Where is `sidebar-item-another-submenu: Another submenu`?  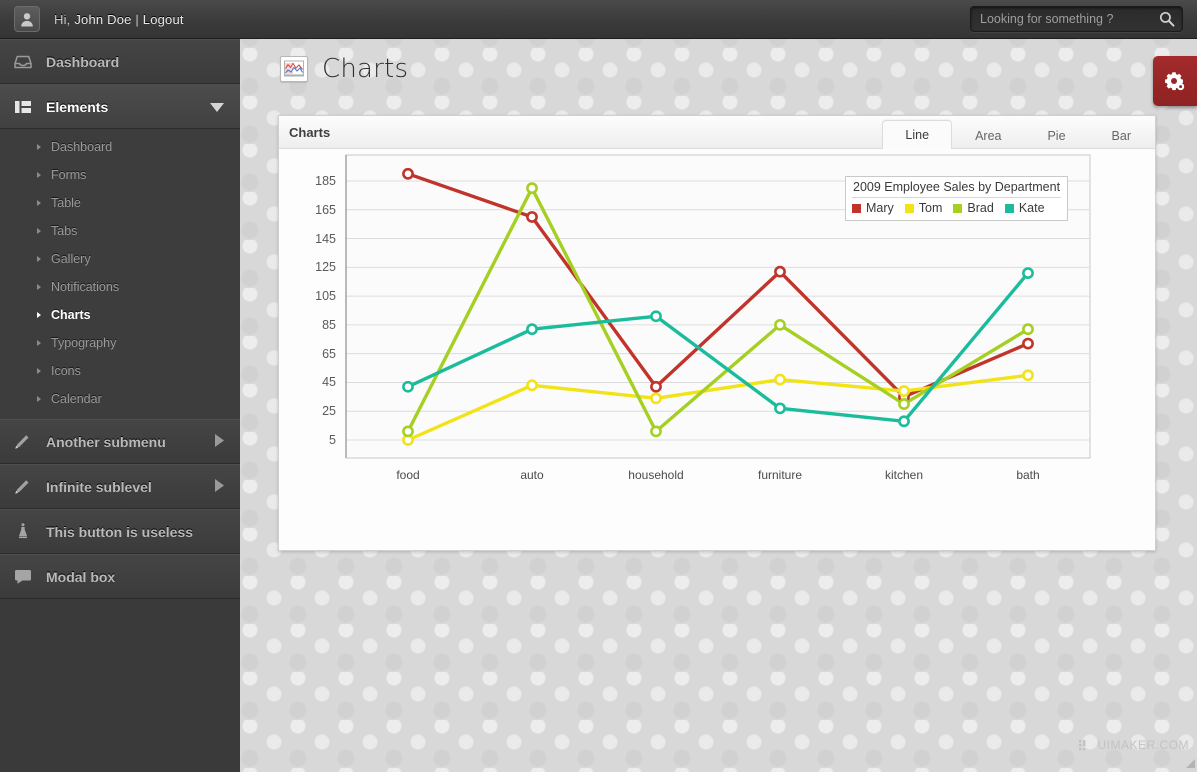 sidebar-item-another-submenu: Another submenu is located at coordinates (120, 441).